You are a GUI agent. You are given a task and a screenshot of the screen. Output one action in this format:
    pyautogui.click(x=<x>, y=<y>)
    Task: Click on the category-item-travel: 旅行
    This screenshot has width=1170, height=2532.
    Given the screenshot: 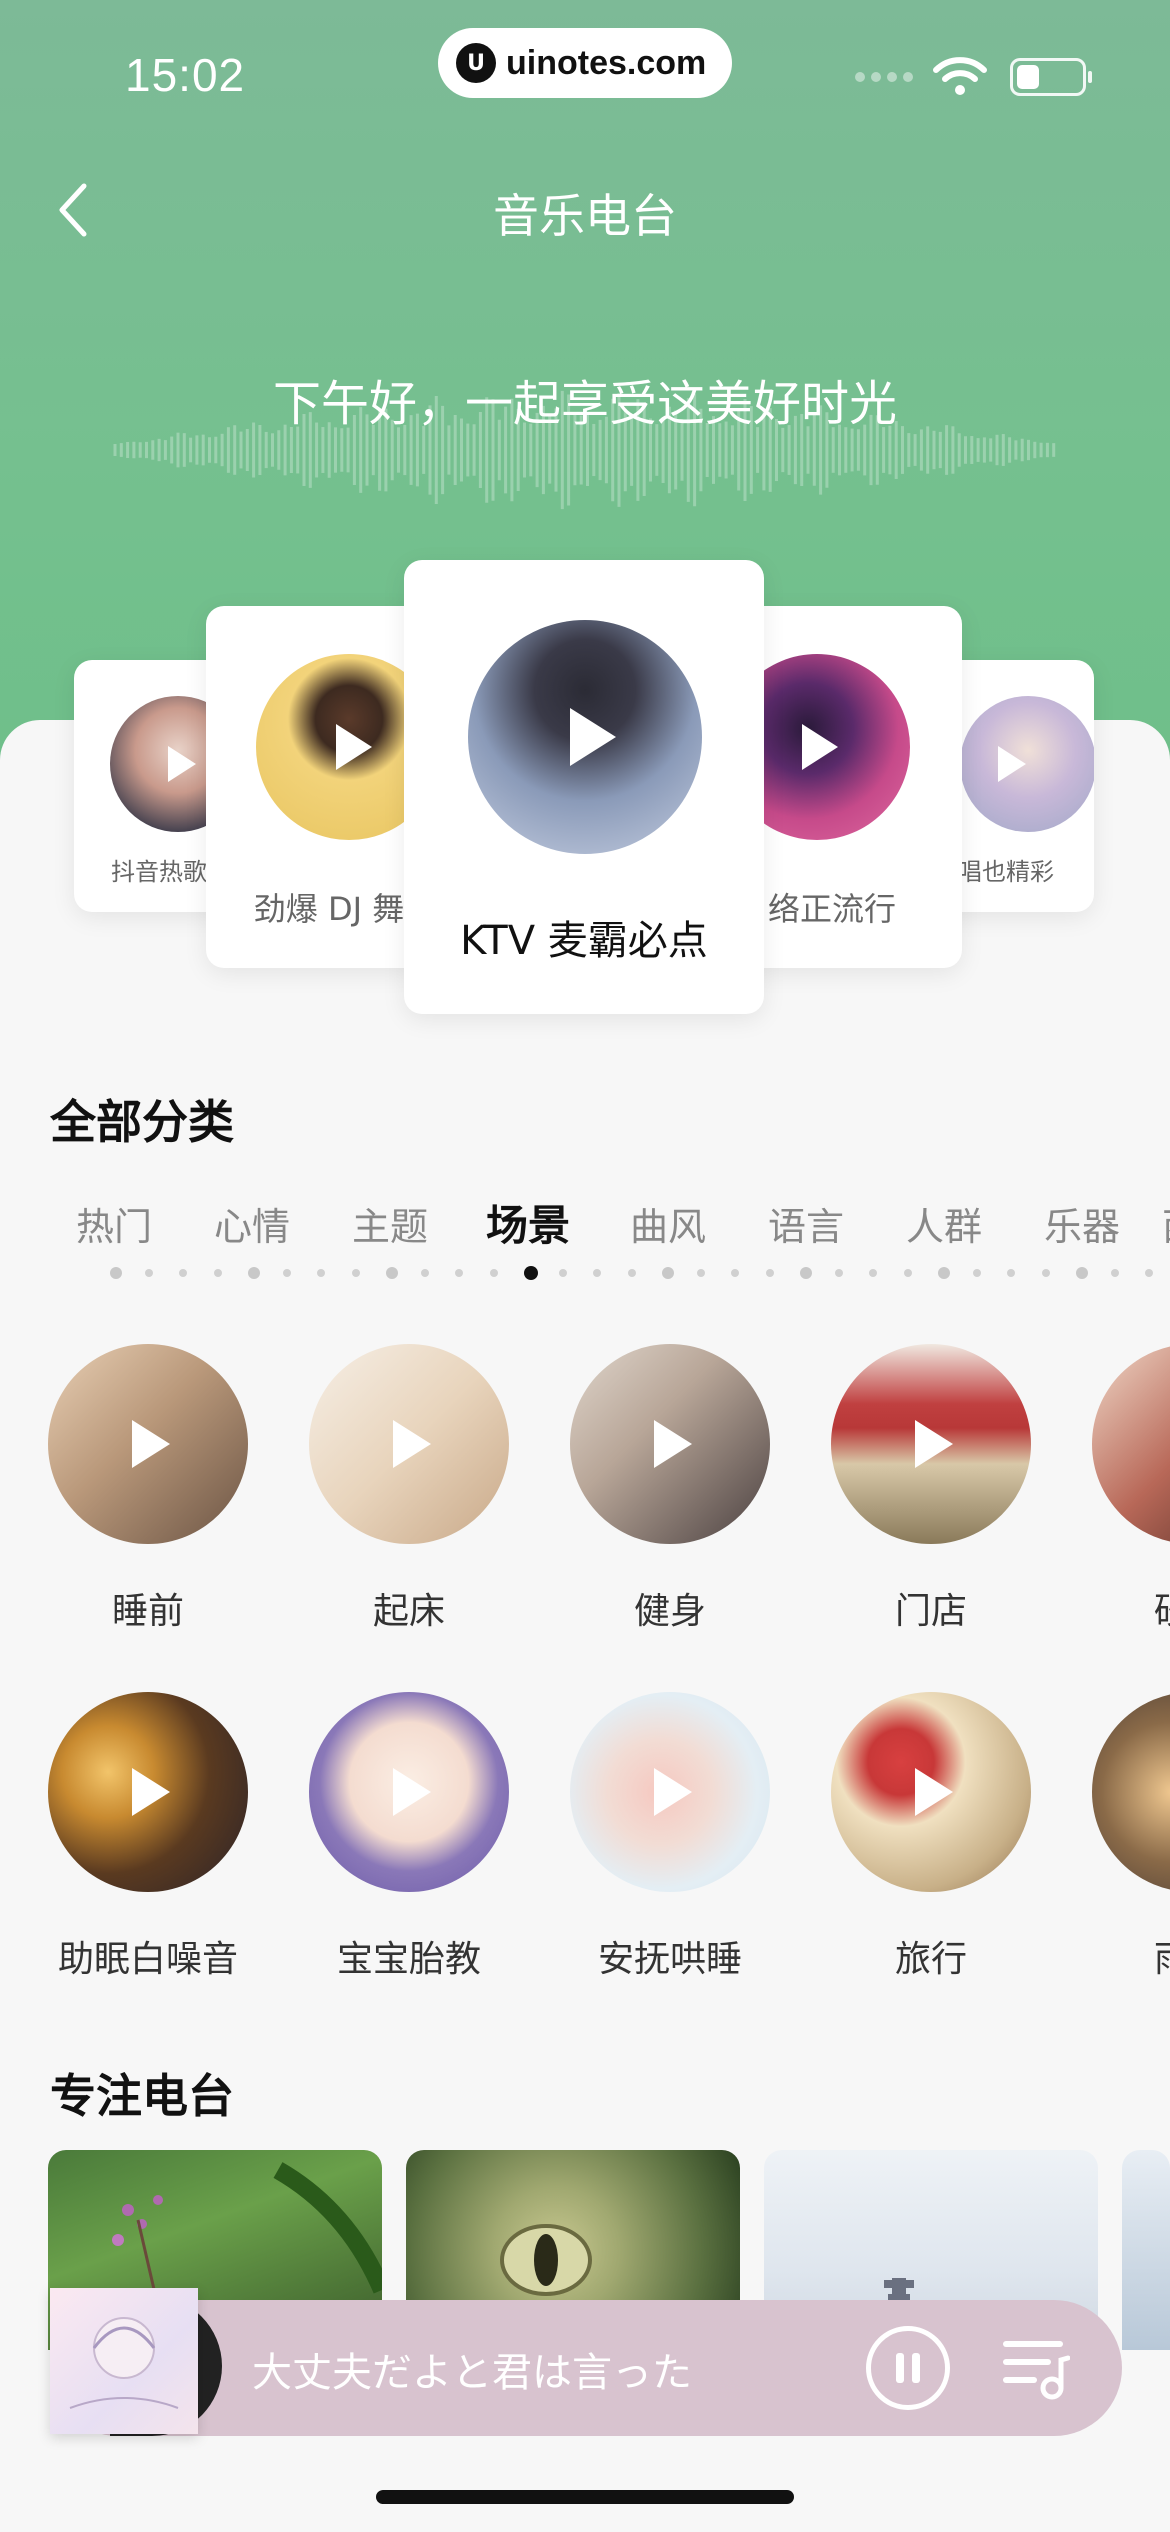 What is the action you would take?
    pyautogui.click(x=931, y=1837)
    